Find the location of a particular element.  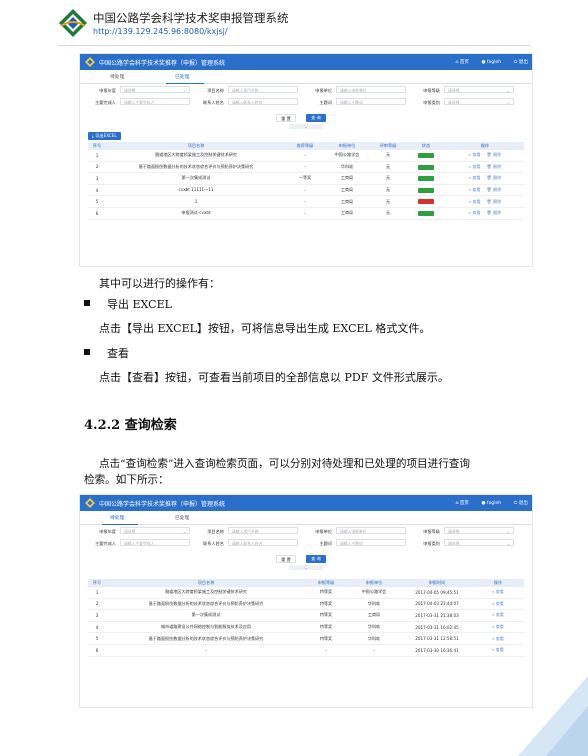

cell-no: 5 is located at coordinates (97, 638).